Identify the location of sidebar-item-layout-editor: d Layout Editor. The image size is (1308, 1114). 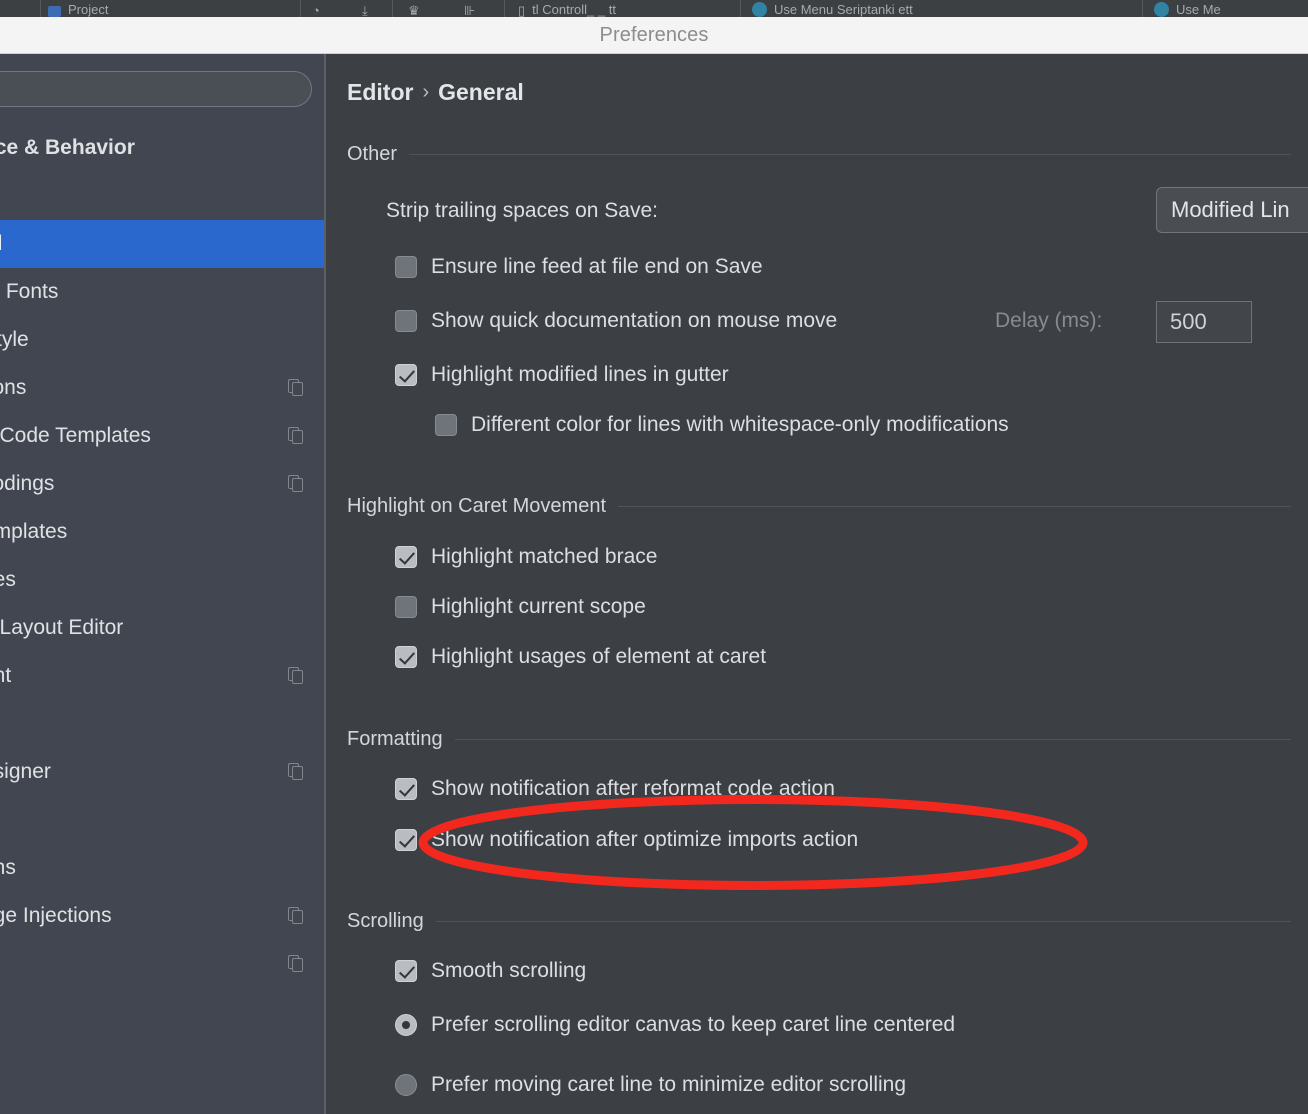
(162, 628).